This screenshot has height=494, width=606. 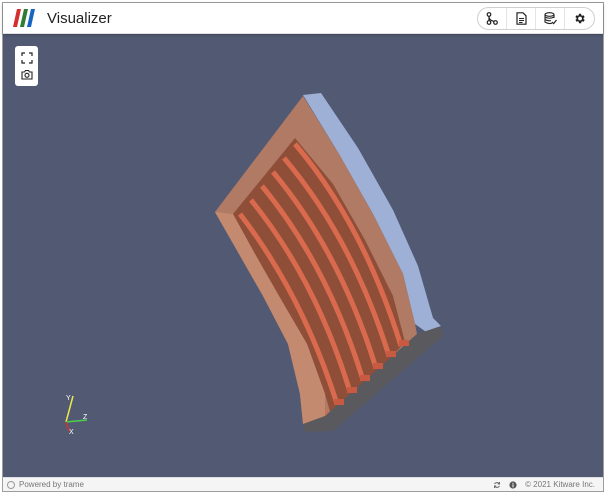 I want to click on status-footer: Powered by trame © 2021 Kitware Inc., so click(x=303, y=484).